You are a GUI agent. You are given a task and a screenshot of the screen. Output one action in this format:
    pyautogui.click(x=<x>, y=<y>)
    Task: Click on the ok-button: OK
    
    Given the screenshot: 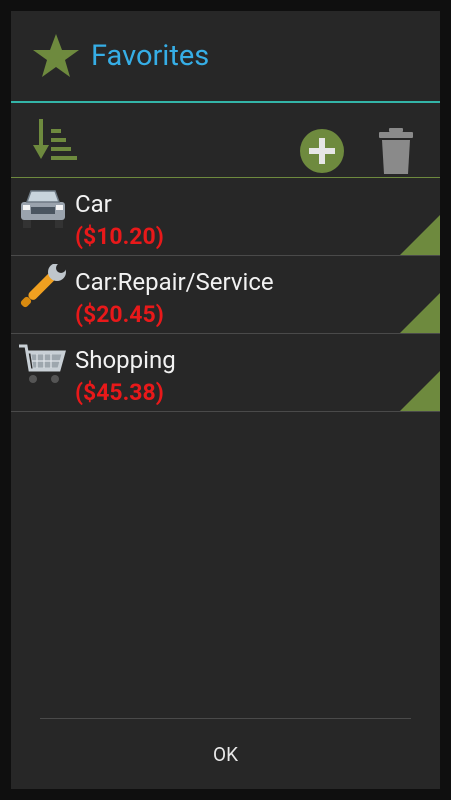 What is the action you would take?
    pyautogui.click(x=225, y=754)
    